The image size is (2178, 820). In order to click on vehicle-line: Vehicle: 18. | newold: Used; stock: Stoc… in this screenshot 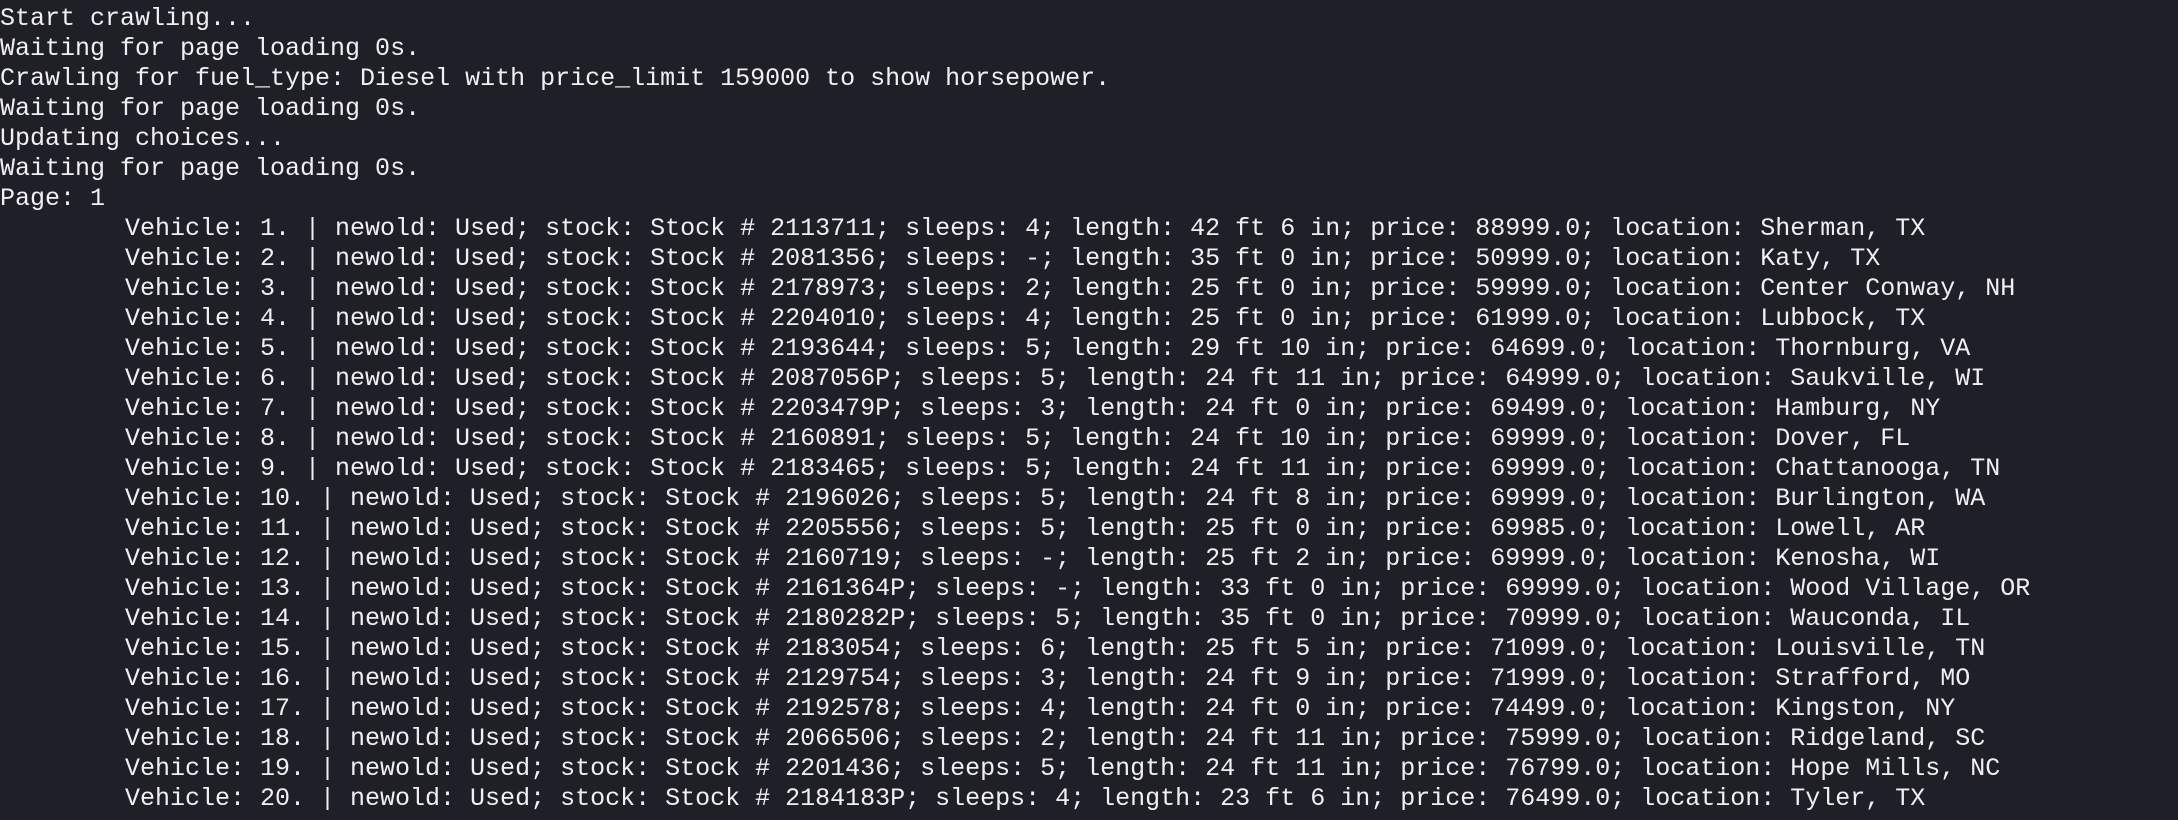, I will do `click(1055, 738)`.